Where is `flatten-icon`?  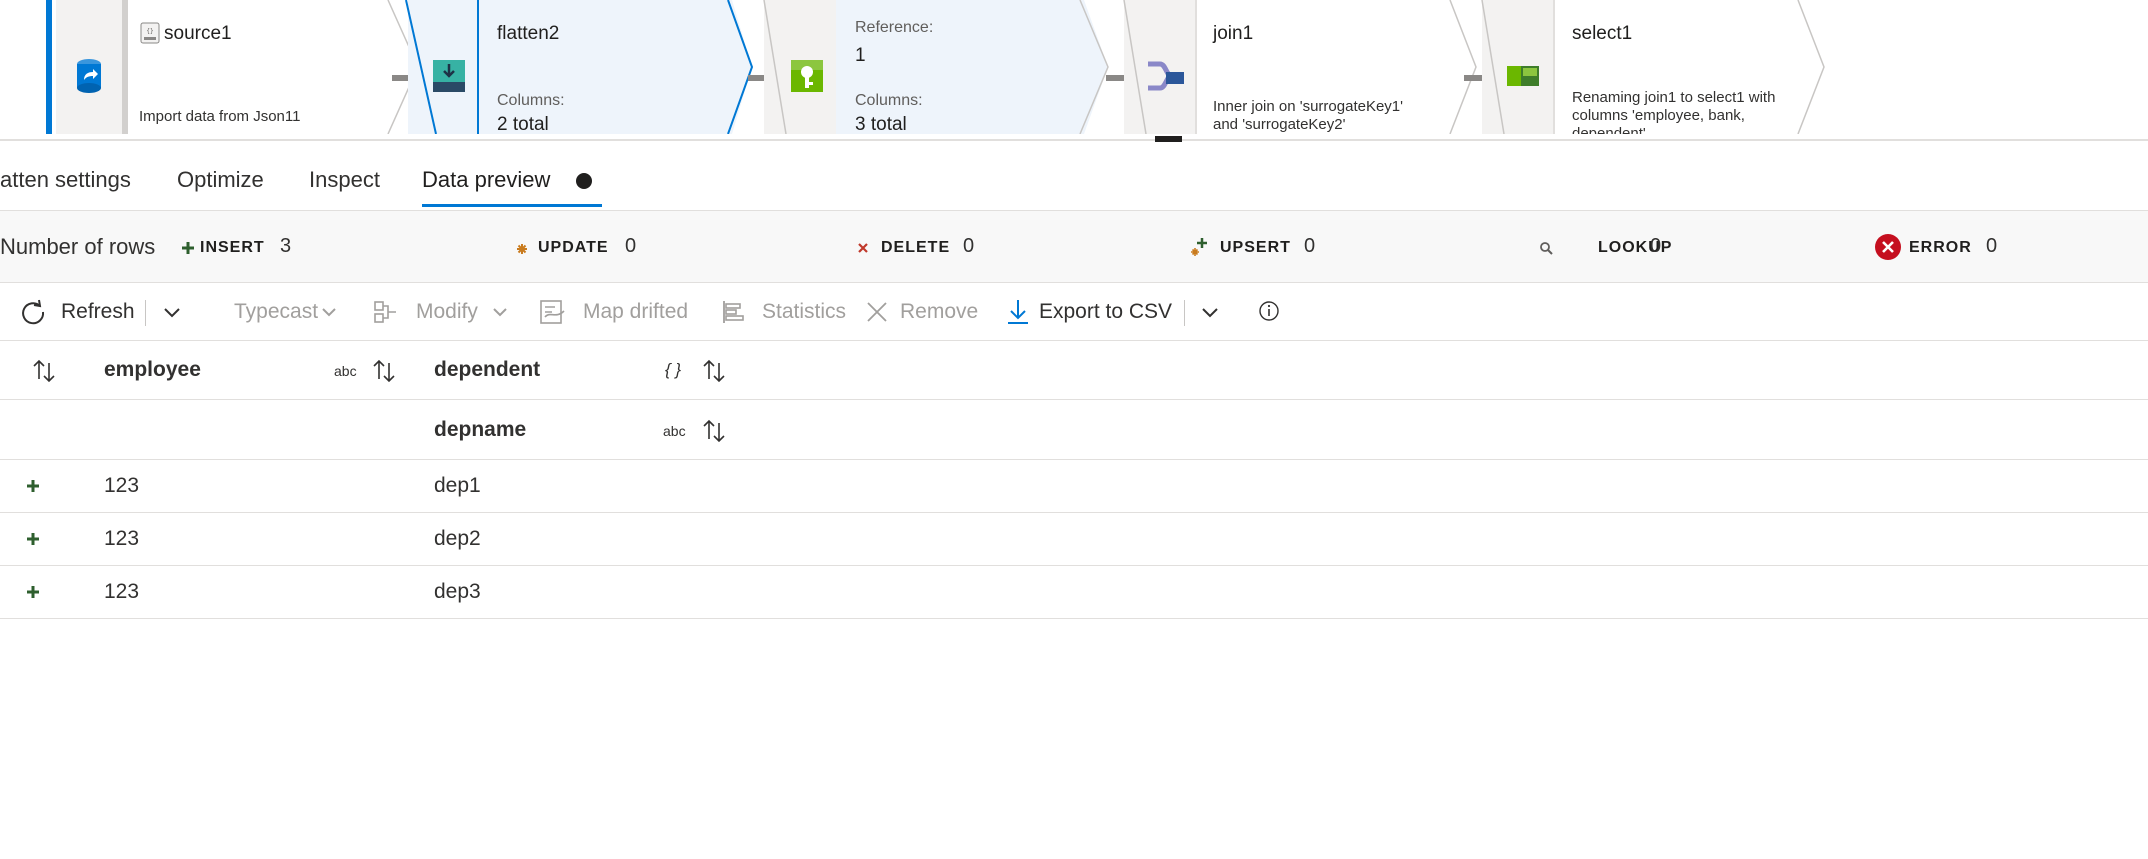
flatten-icon is located at coordinates (449, 76).